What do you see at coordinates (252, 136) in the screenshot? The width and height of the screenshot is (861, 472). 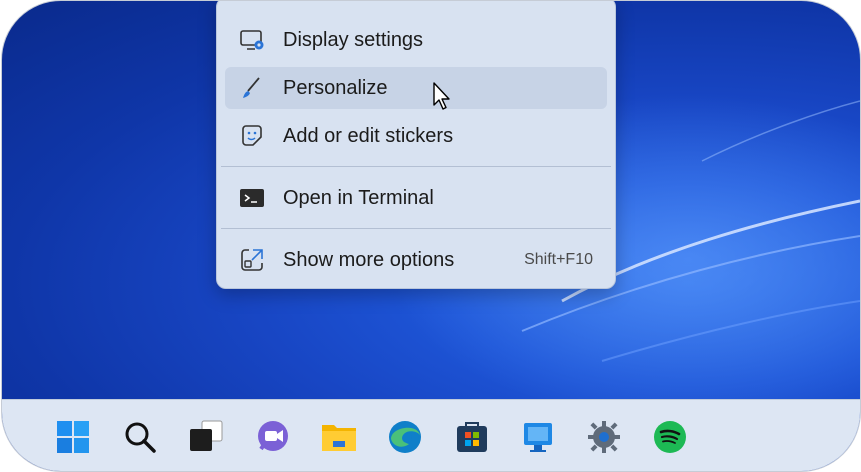 I see `sticker-icon` at bounding box center [252, 136].